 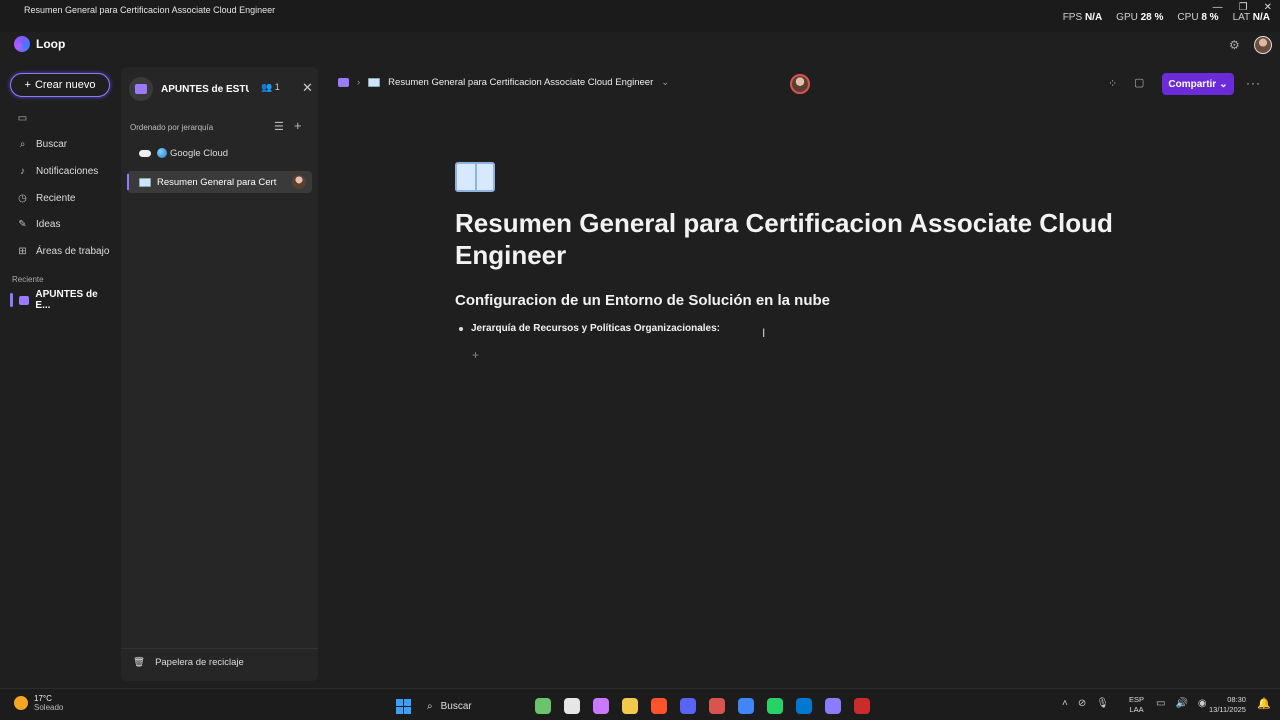 What do you see at coordinates (48, 224) in the screenshot?
I see `nav-ideas-label: Ideas` at bounding box center [48, 224].